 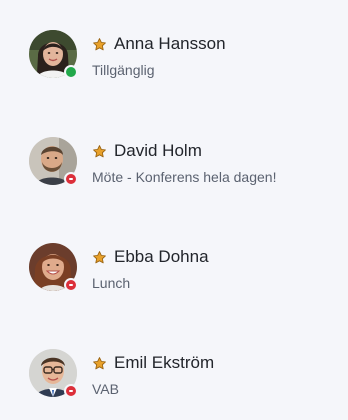 What do you see at coordinates (174, 163) in the screenshot?
I see `contact-row-david-holm: David Holm Möte - Konferens hela dagen!` at bounding box center [174, 163].